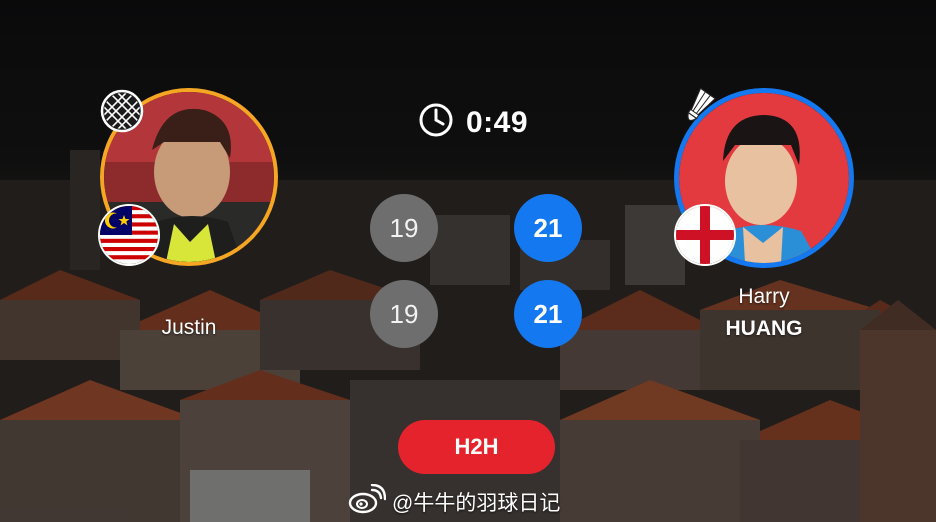 This screenshot has height=522, width=936. I want to click on malaysia-flag, so click(129, 235).